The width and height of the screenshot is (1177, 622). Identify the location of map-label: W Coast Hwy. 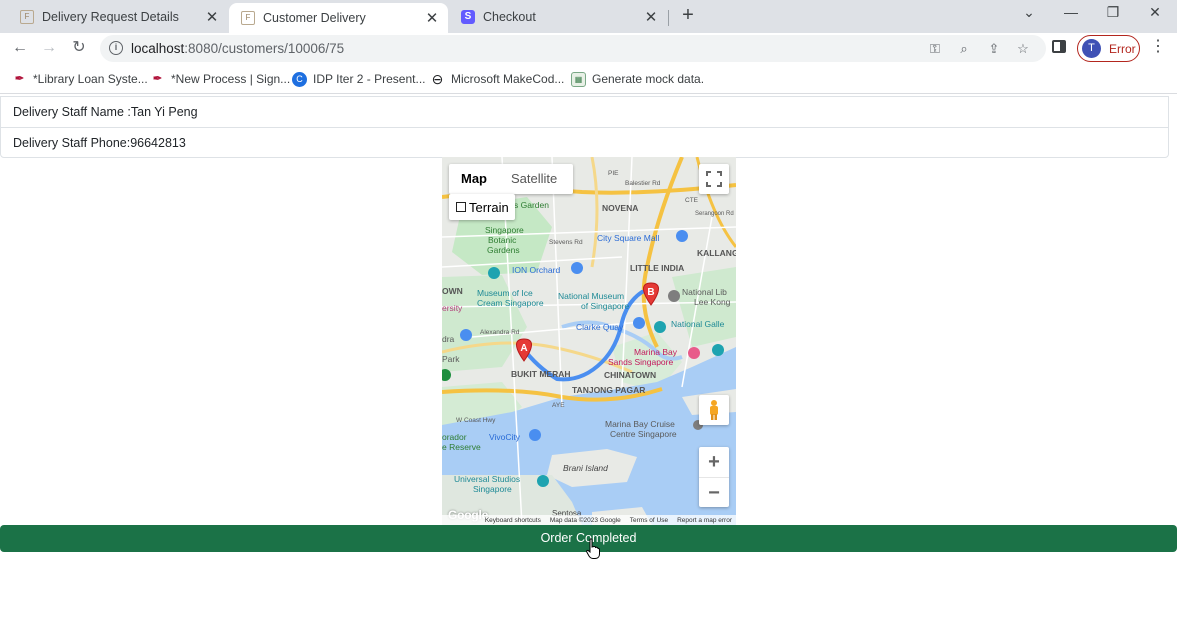
(476, 420).